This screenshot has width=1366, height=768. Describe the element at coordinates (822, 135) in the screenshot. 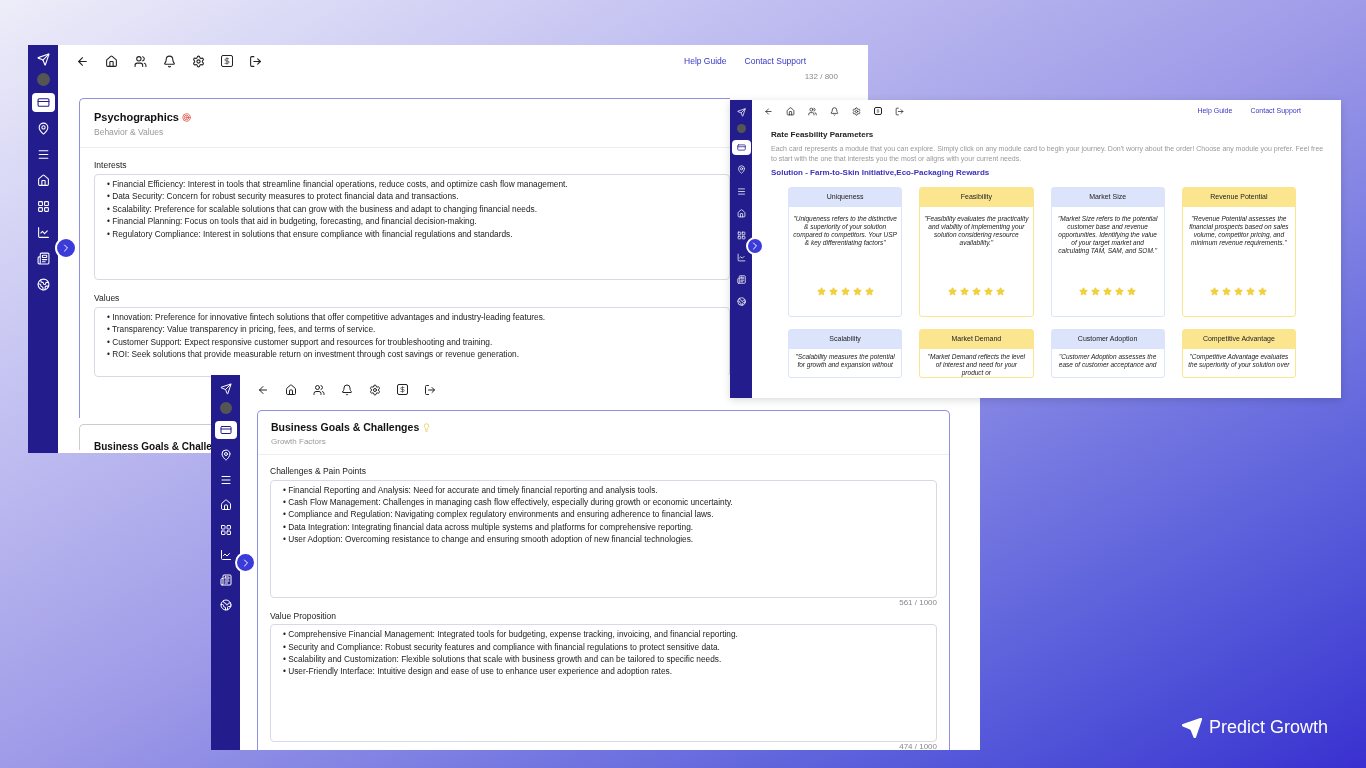

I see `page-title: Rate Feasbility Parameters` at that location.